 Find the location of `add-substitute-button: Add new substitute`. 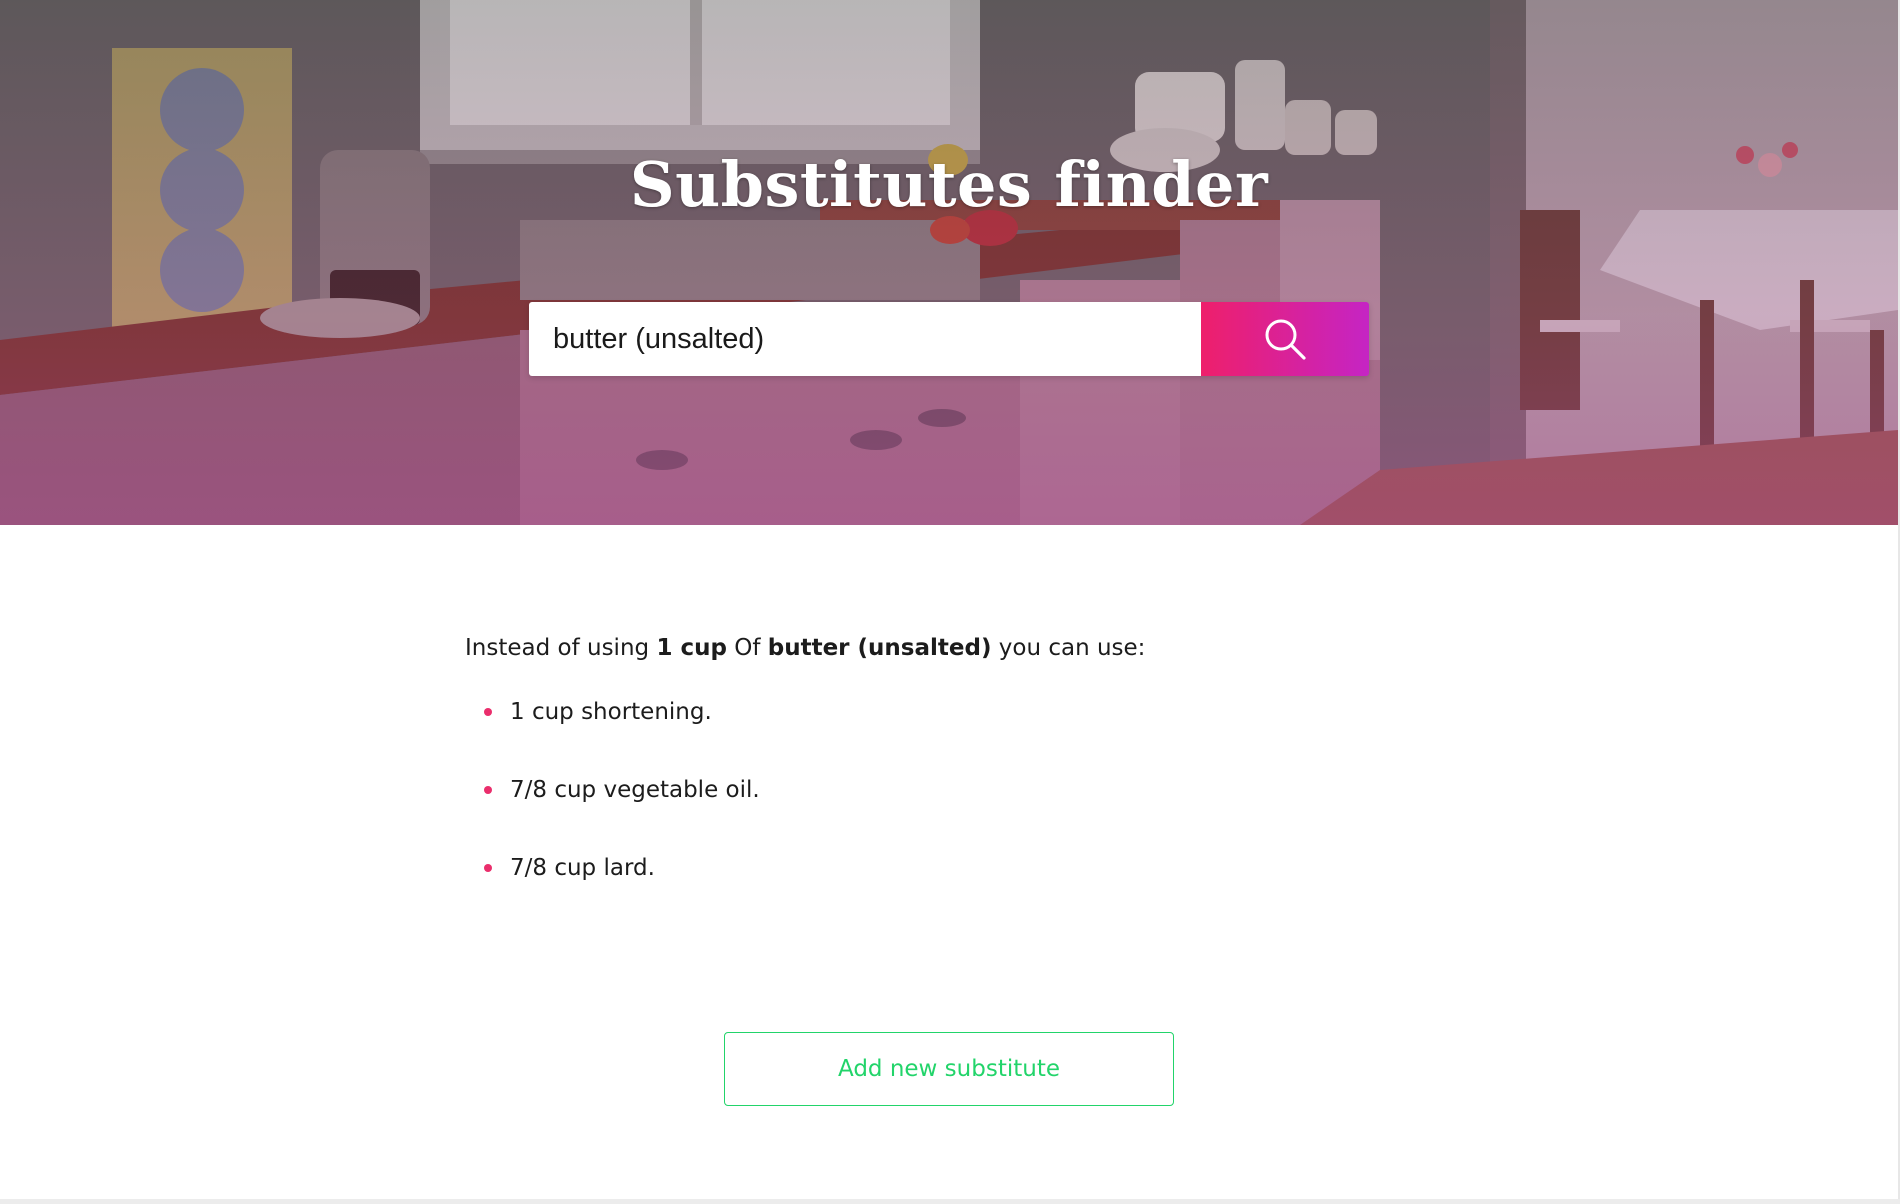

add-substitute-button: Add new substitute is located at coordinates (949, 1069).